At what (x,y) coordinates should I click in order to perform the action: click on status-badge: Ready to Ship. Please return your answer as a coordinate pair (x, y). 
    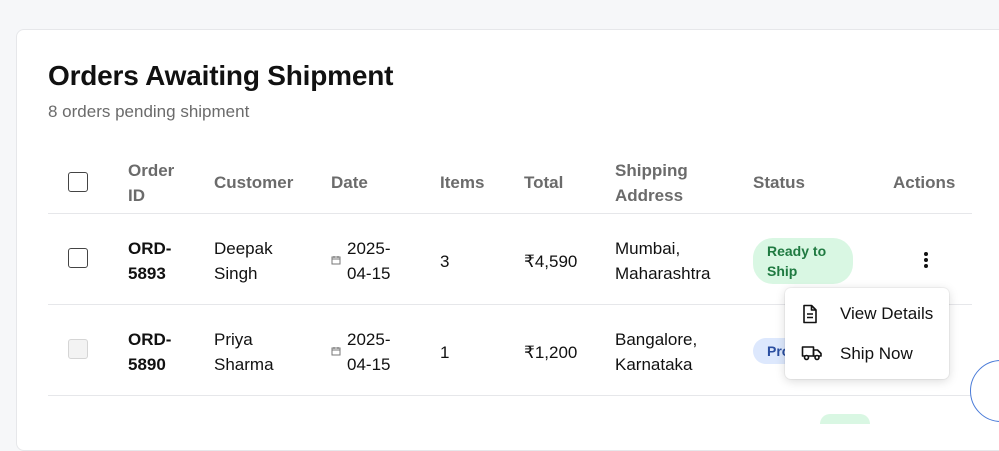
    Looking at the image, I should click on (803, 261).